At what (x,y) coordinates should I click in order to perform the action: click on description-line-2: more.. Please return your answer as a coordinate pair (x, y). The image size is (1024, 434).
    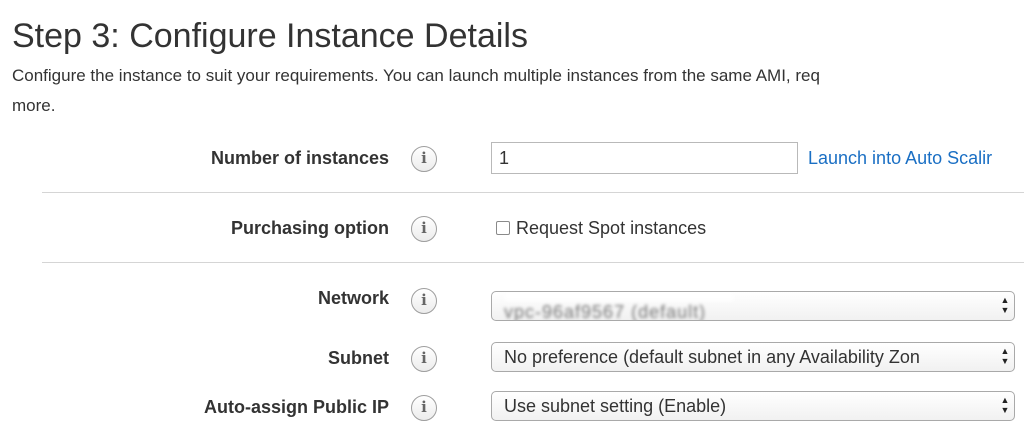
    Looking at the image, I should click on (34, 105).